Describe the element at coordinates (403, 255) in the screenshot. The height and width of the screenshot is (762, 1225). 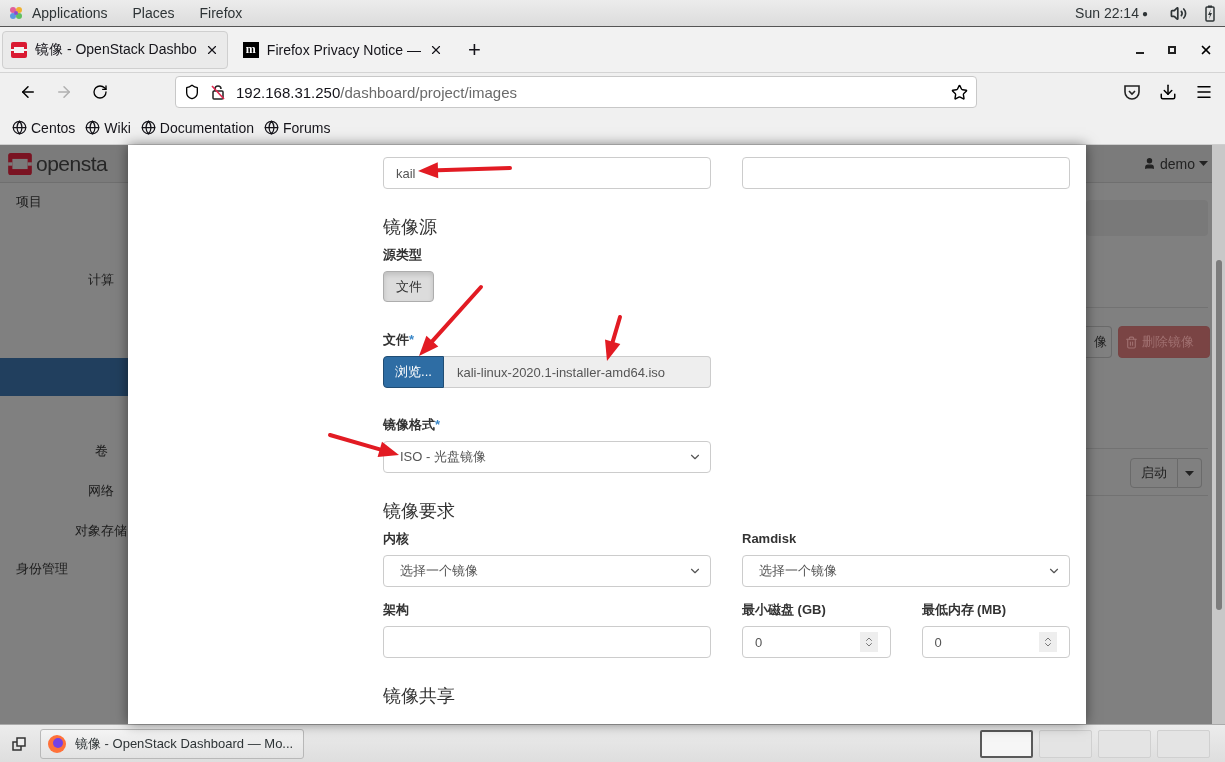
I see `field-label: 源类型` at that location.